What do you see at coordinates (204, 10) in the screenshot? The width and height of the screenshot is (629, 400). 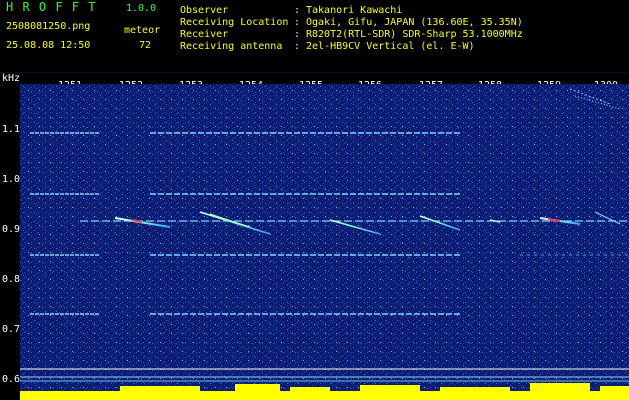 I see `info-label-observer: Observer` at bounding box center [204, 10].